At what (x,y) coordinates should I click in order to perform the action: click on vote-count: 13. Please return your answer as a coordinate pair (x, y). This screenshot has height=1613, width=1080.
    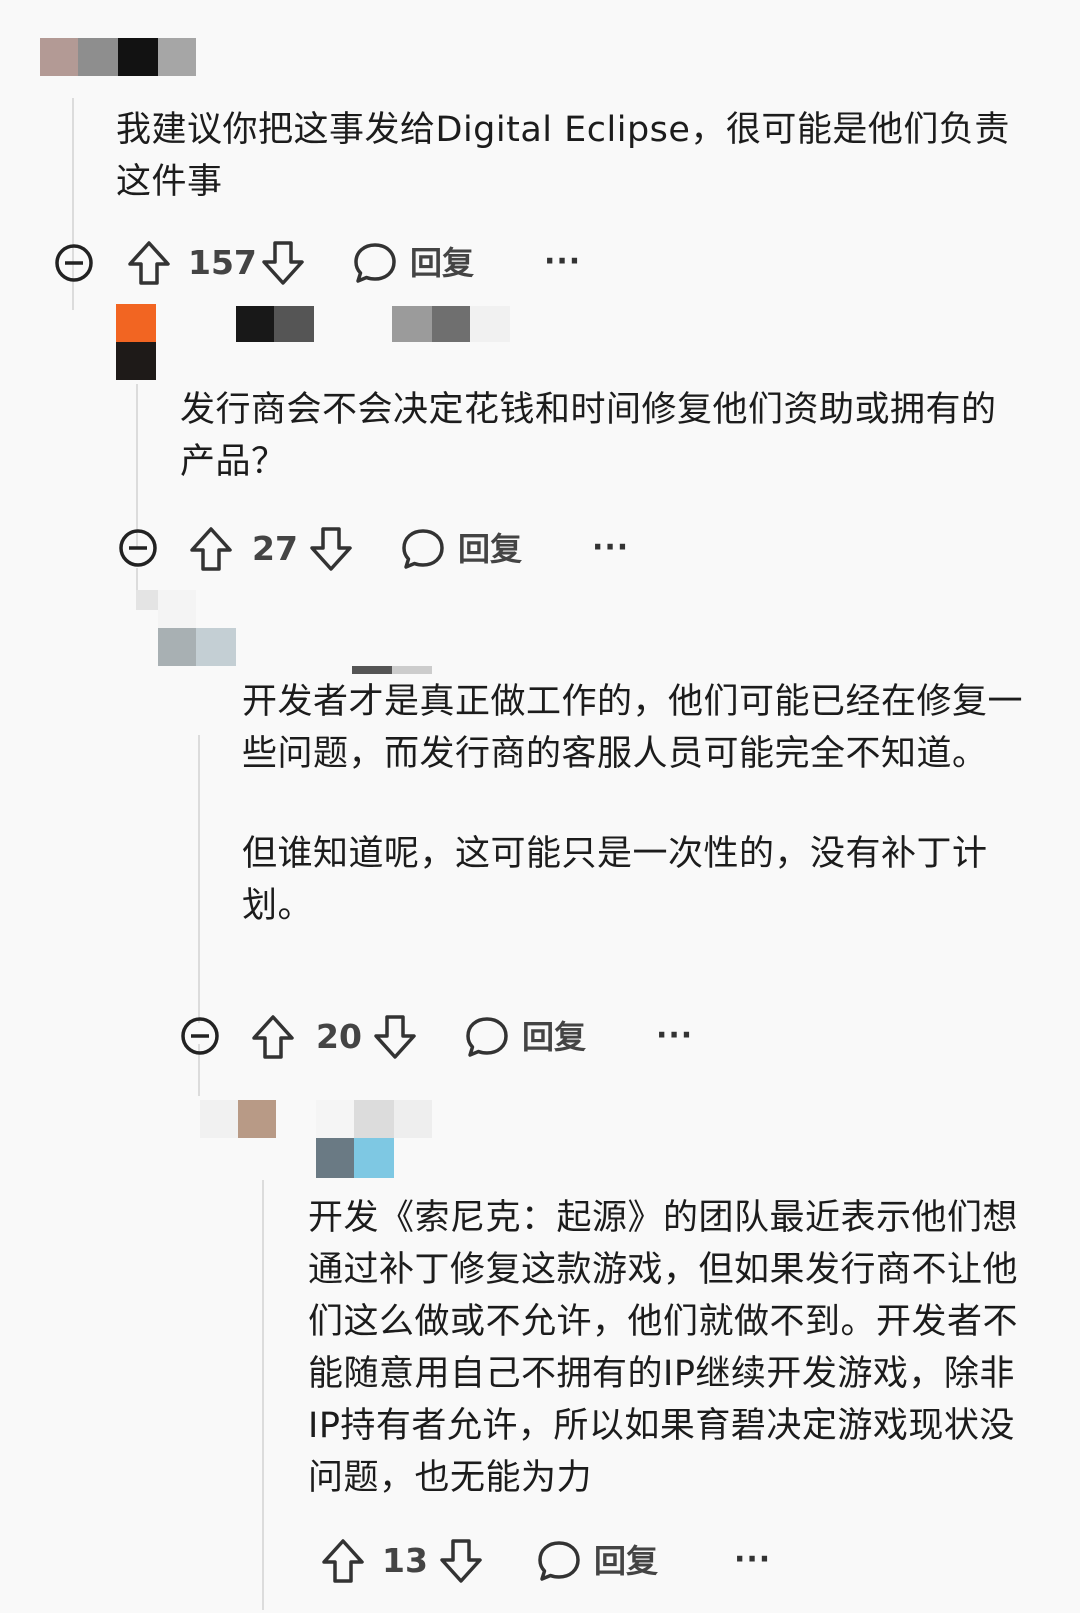
    Looking at the image, I should click on (405, 1560).